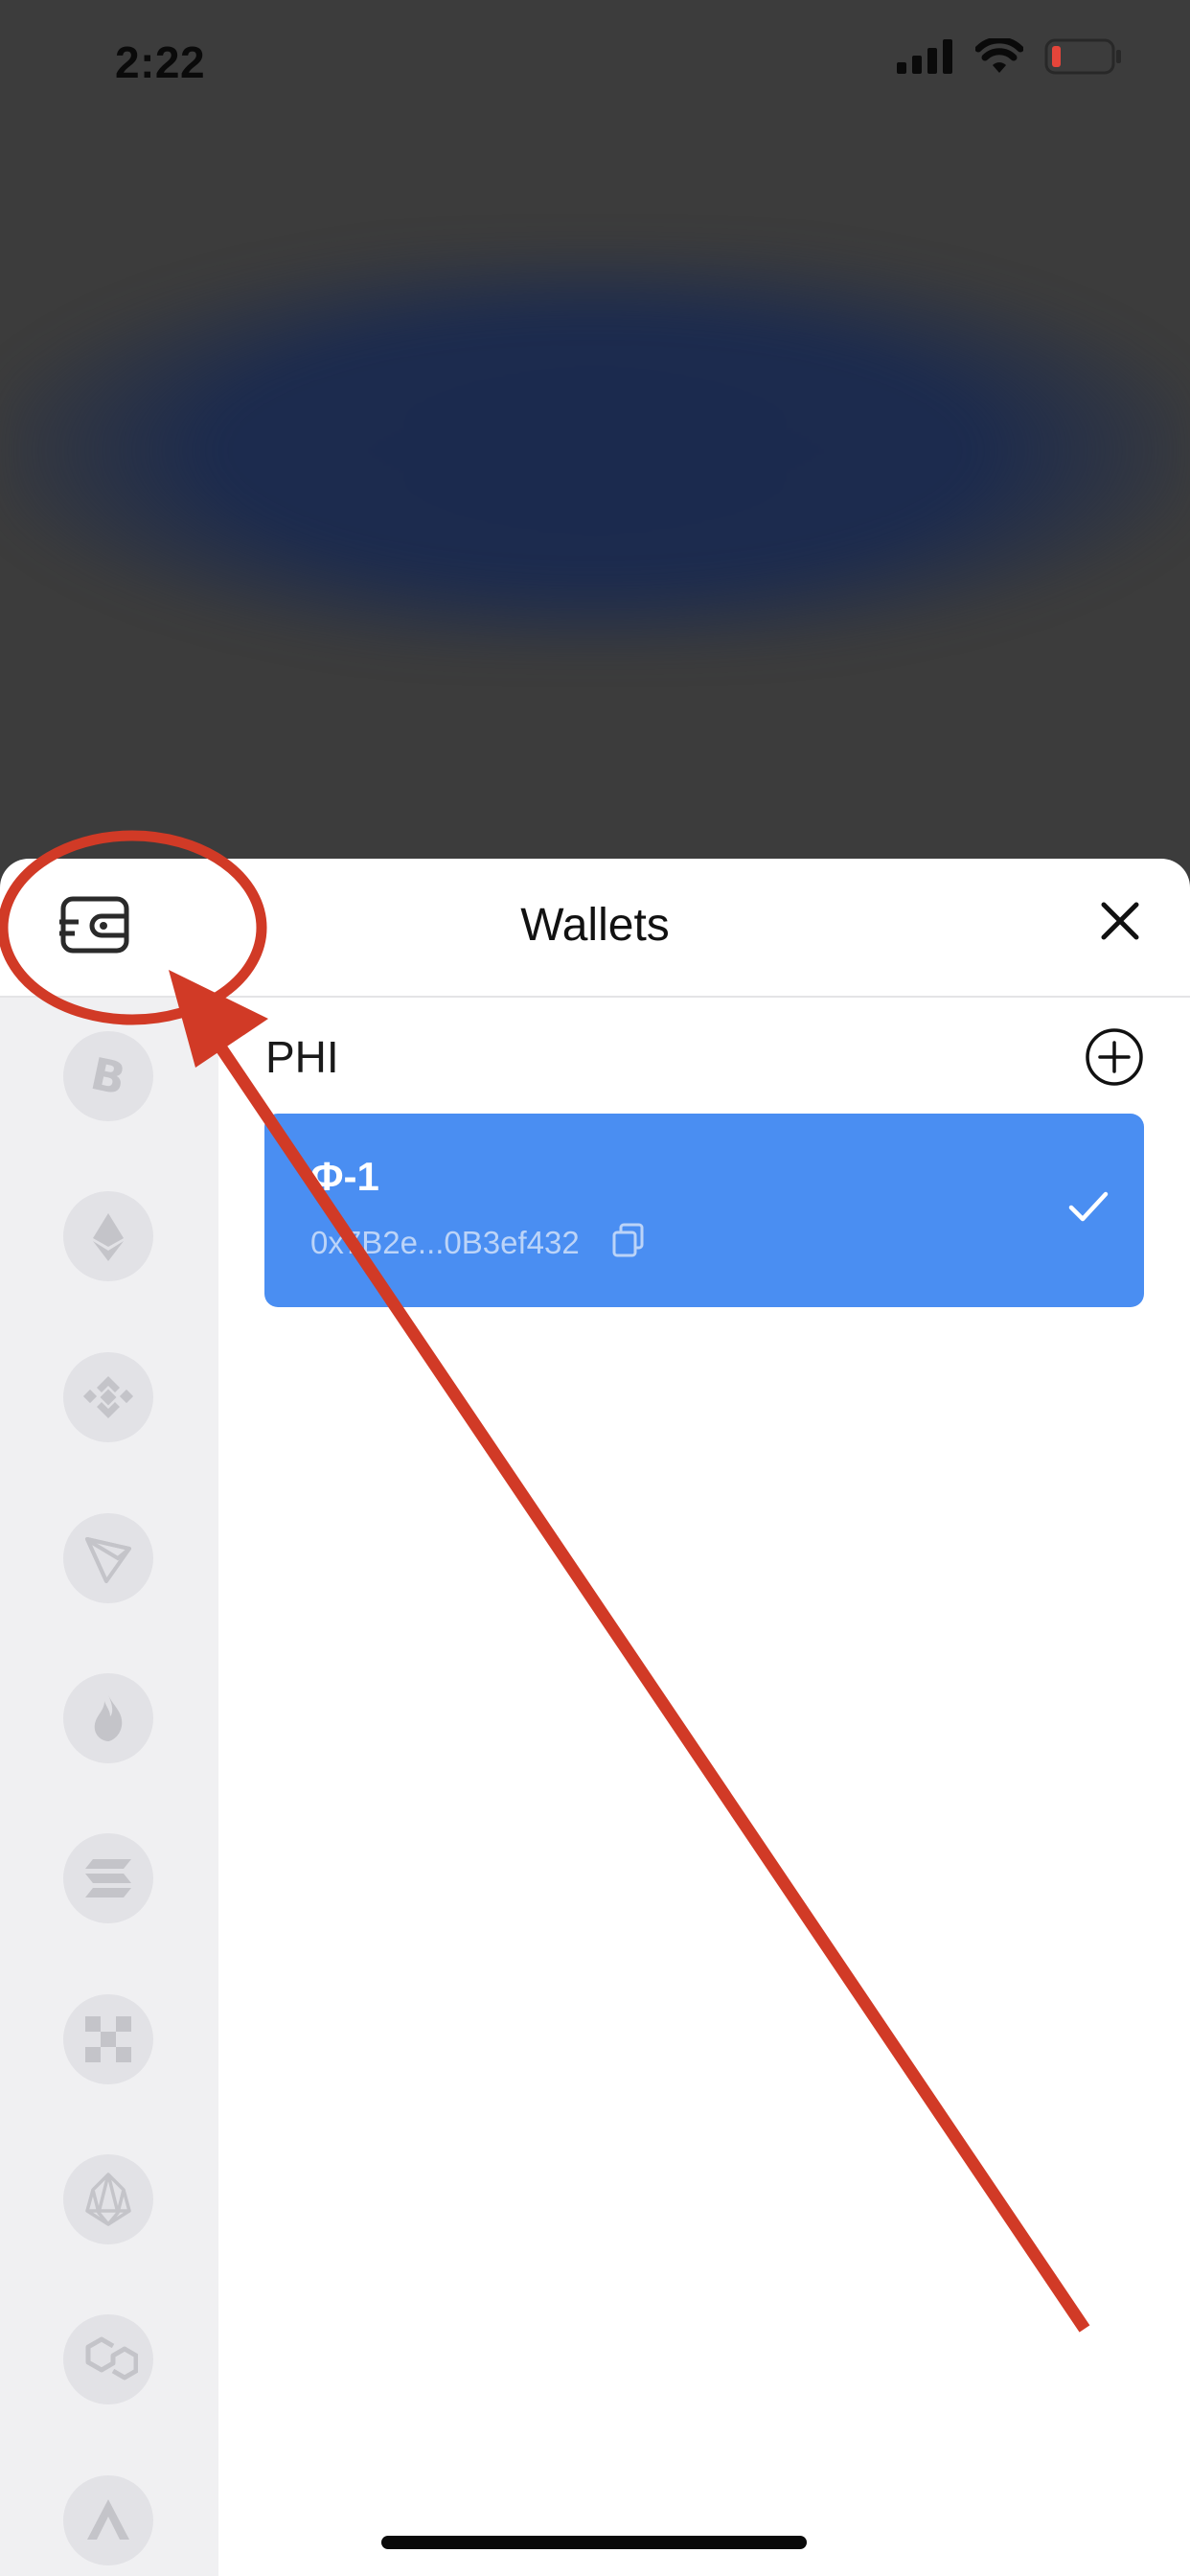 The height and width of the screenshot is (2576, 1190). I want to click on polygon-icon, so click(108, 2359).